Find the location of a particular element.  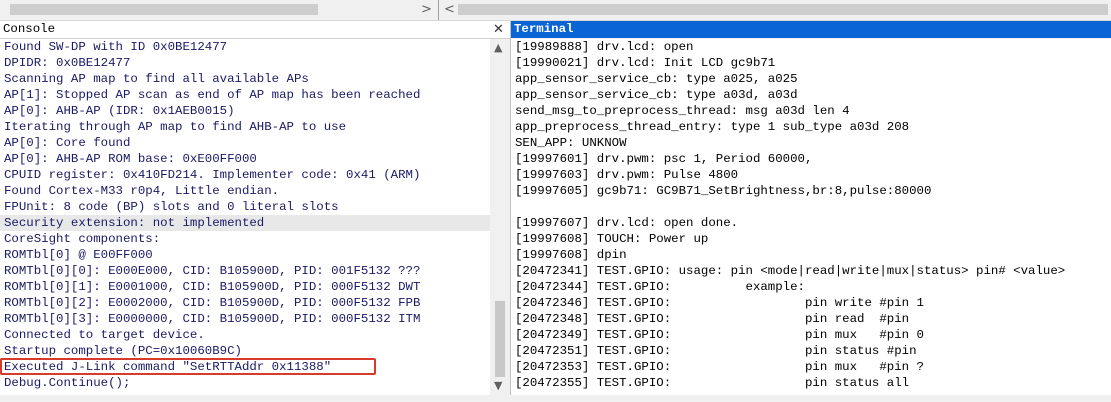

scroll-right-arrow-icon: > is located at coordinates (426, 10).